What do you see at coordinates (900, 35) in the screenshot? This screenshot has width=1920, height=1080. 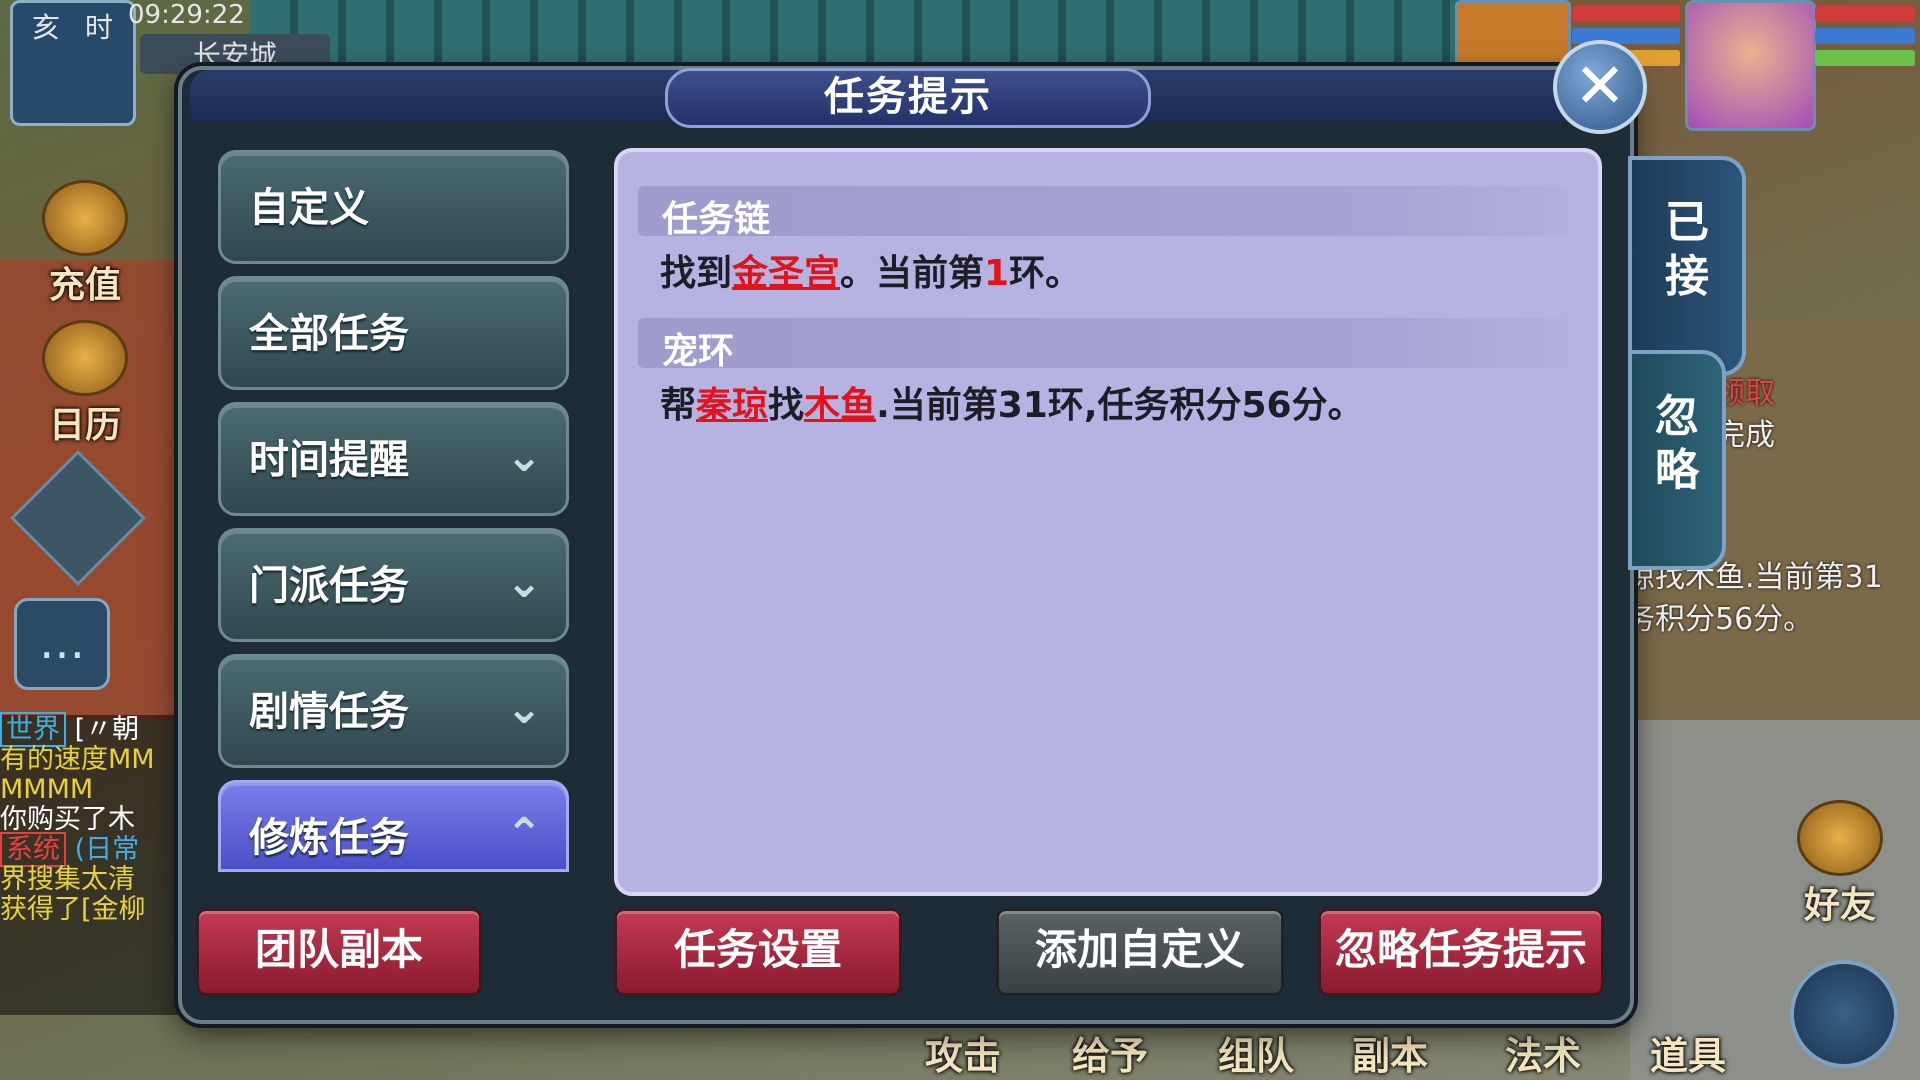 I see `background-roof` at bounding box center [900, 35].